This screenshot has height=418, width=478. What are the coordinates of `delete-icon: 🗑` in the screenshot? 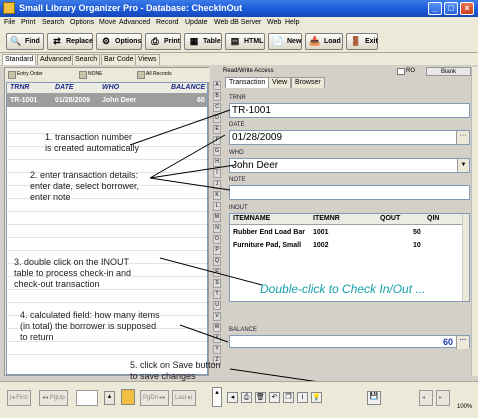 It's located at (260, 397).